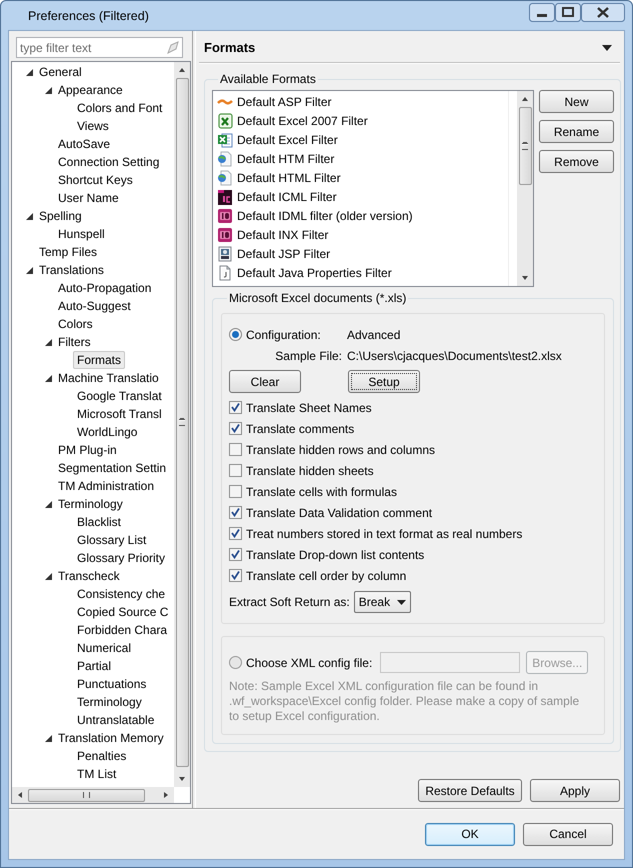 Image resolution: width=633 pixels, height=868 pixels. Describe the element at coordinates (74, 342) in the screenshot. I see `tree-item: Filters` at that location.